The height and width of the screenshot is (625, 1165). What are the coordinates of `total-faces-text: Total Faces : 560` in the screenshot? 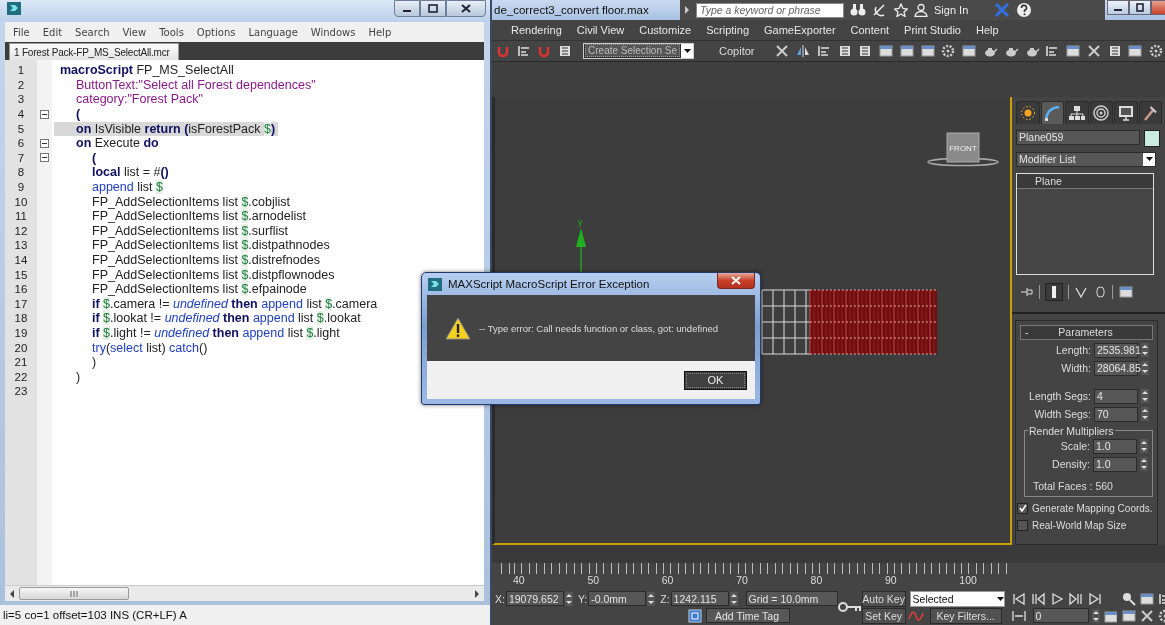 It's located at (1073, 485).